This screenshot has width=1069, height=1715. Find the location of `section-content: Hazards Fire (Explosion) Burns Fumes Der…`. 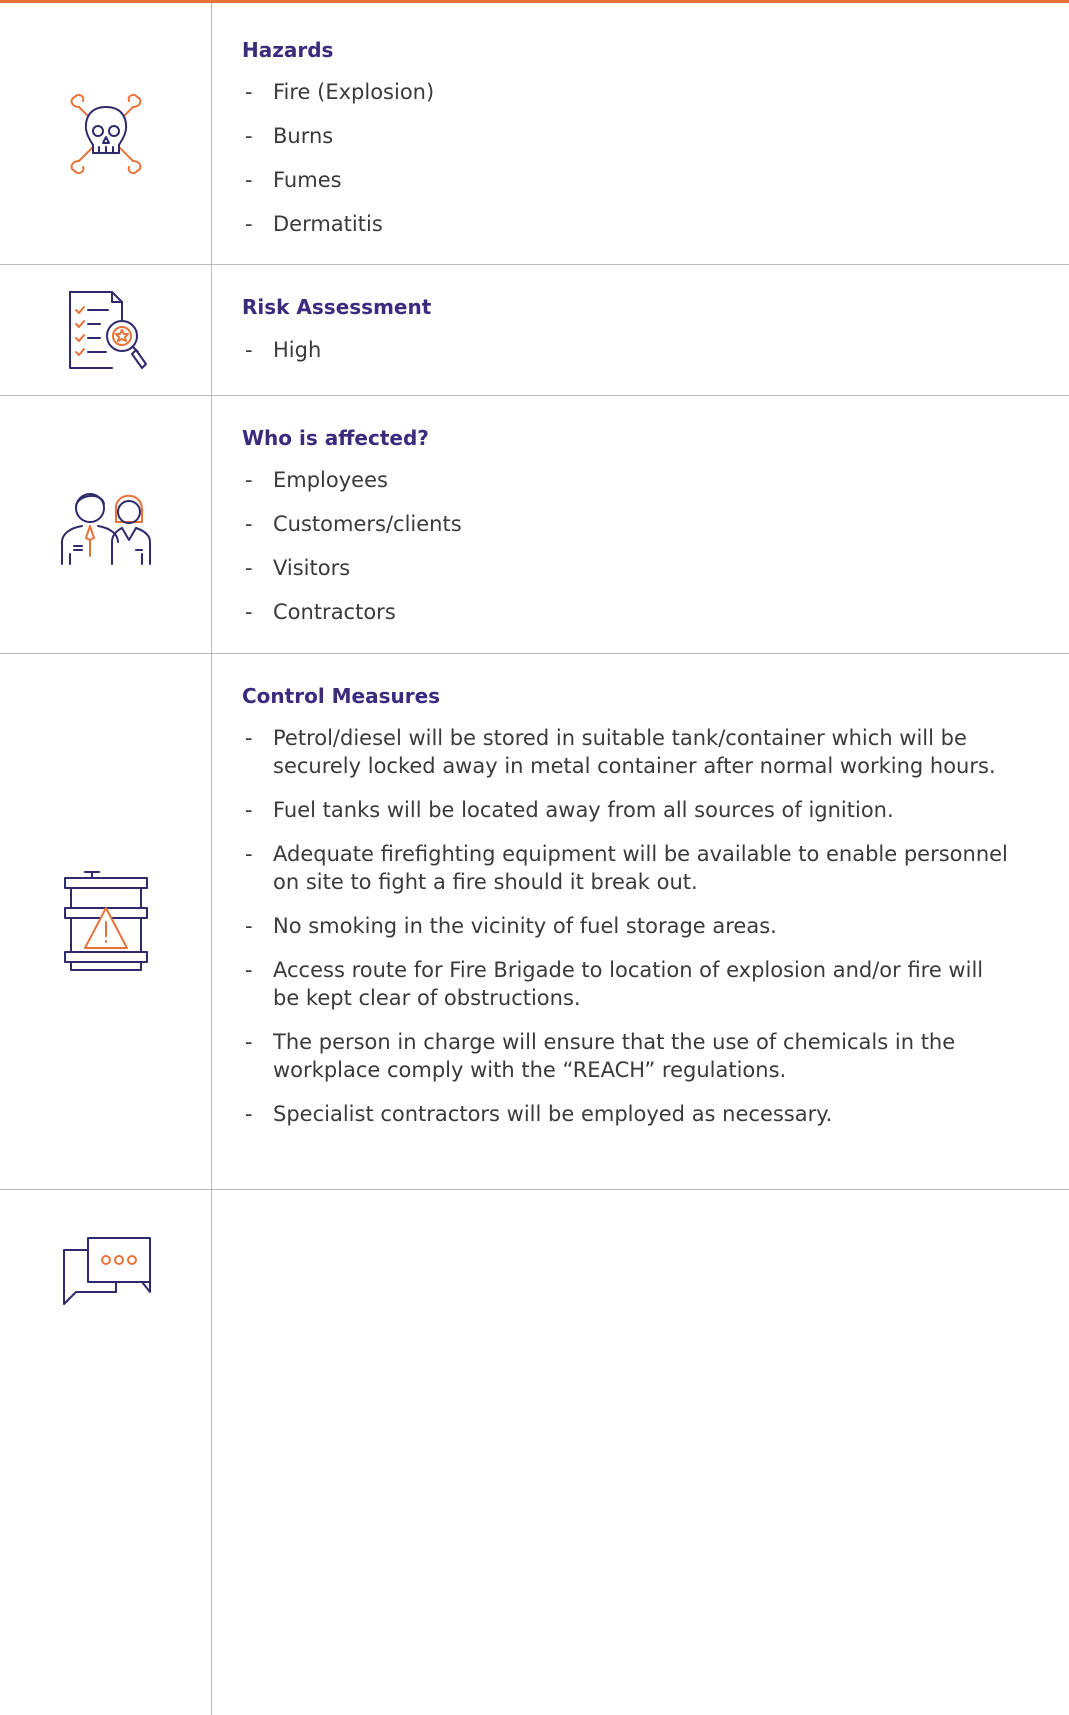

section-content: Hazards Fire (Explosion) Burns Fumes Der… is located at coordinates (625, 137).